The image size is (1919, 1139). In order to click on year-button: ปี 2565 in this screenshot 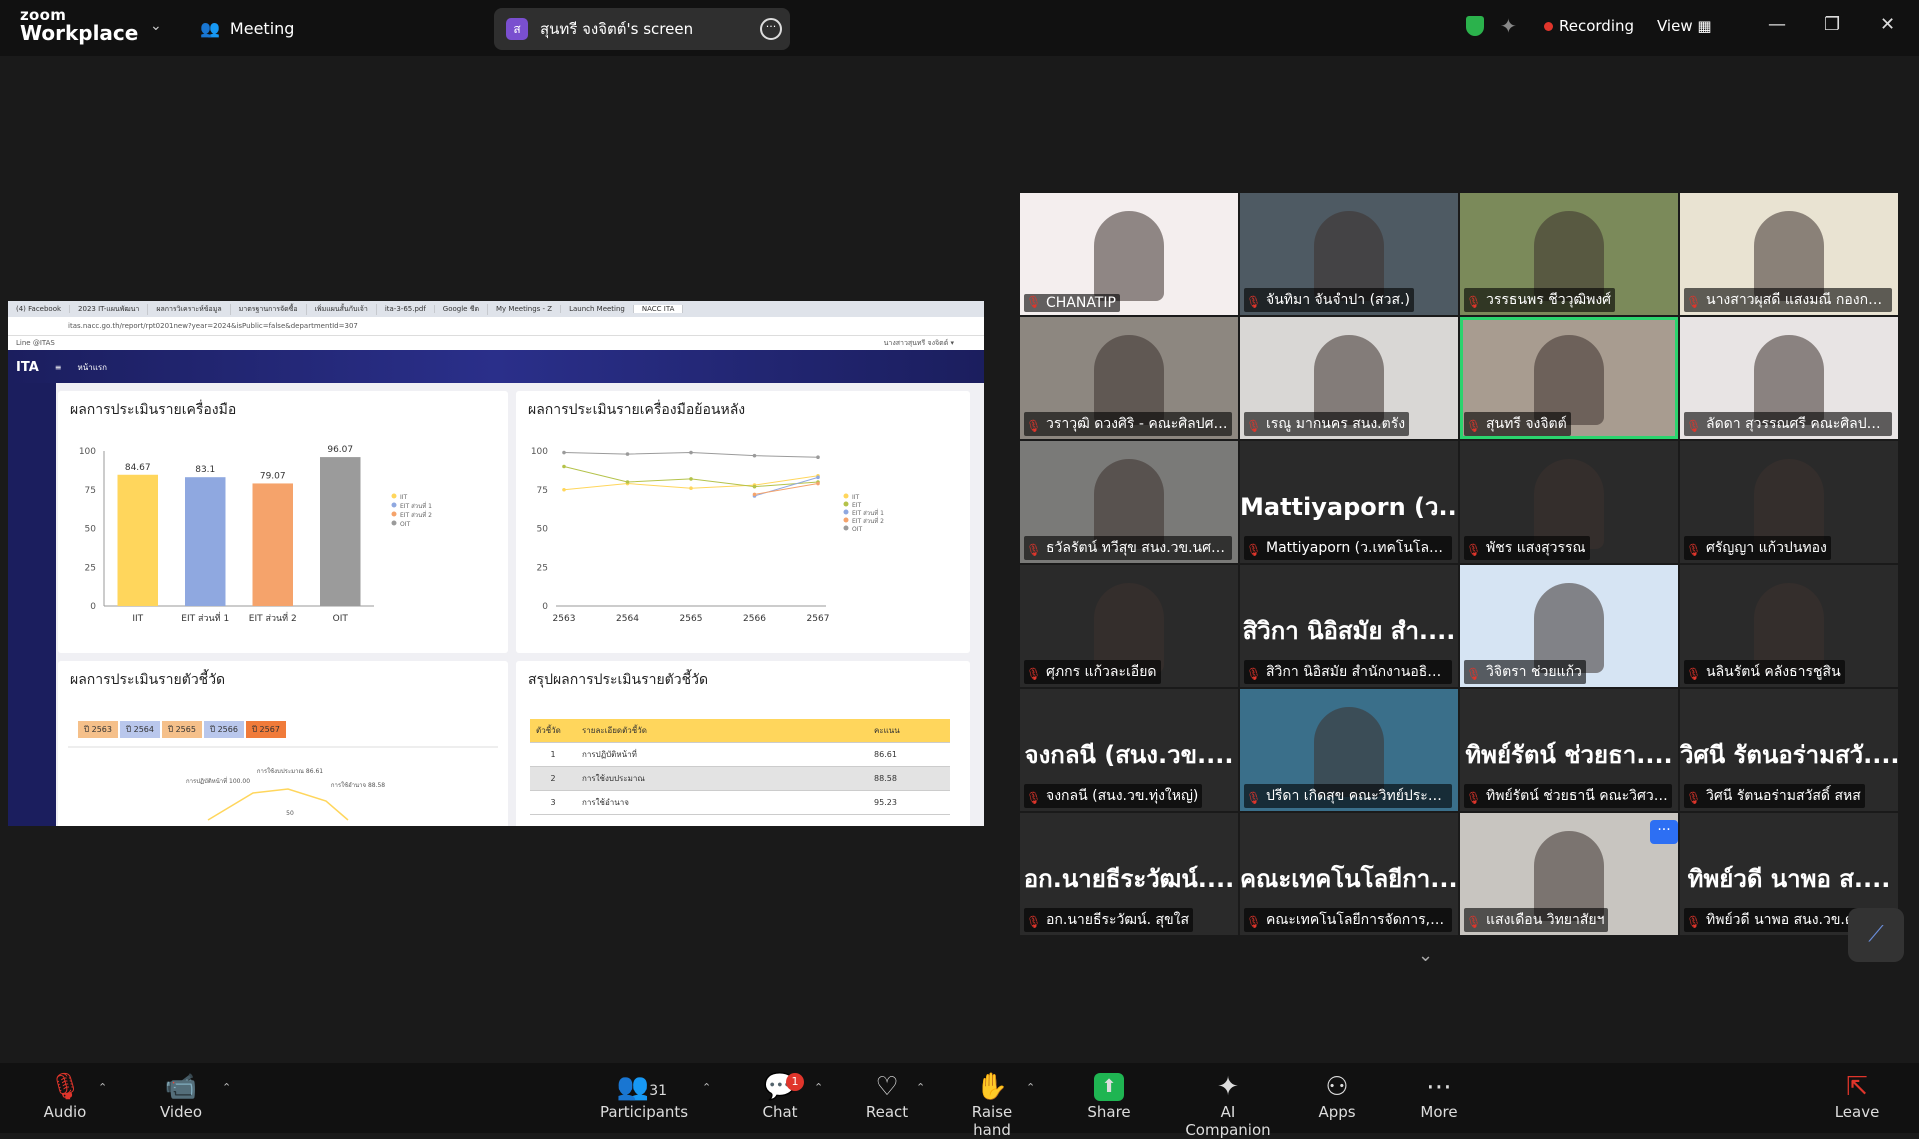, I will do `click(181, 729)`.